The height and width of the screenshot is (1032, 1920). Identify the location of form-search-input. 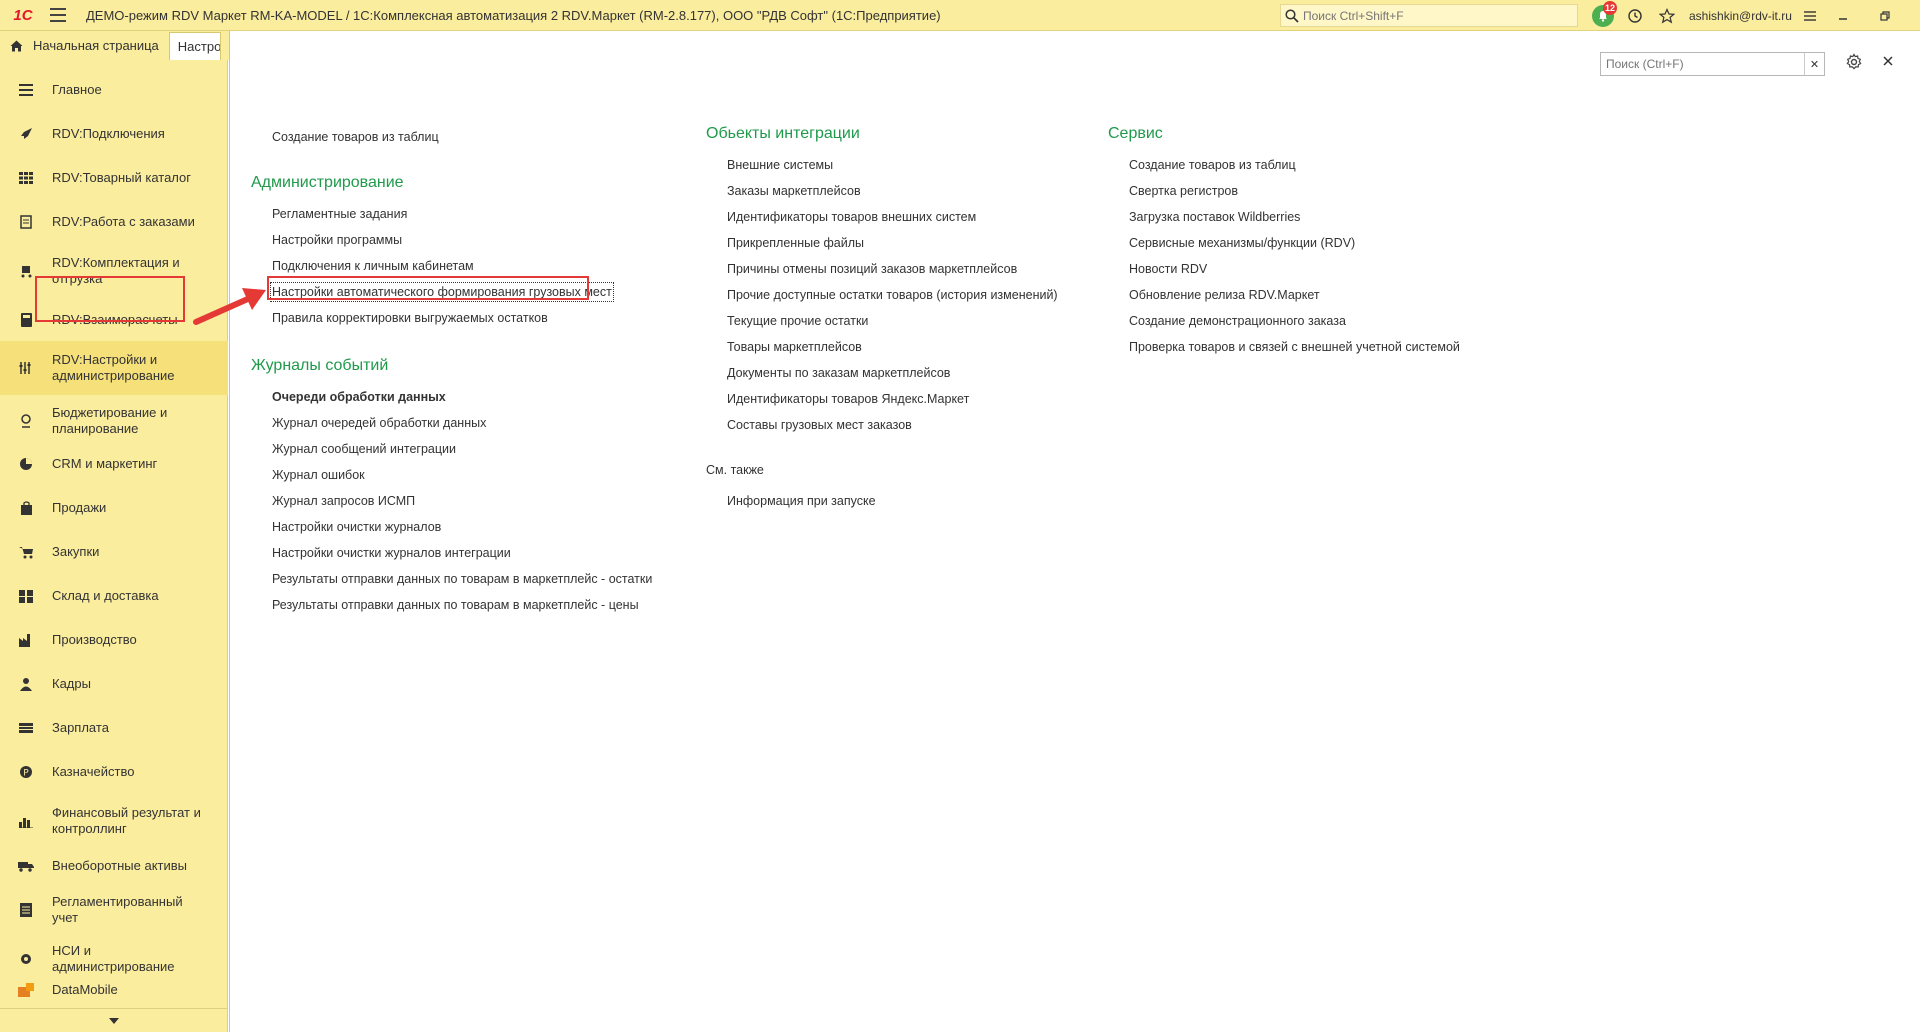
(1702, 64).